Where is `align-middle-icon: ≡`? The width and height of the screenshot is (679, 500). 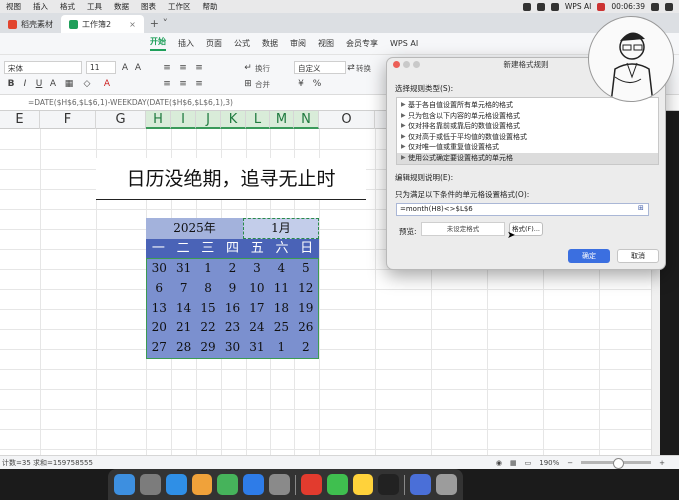 align-middle-icon: ≡ is located at coordinates (183, 84).